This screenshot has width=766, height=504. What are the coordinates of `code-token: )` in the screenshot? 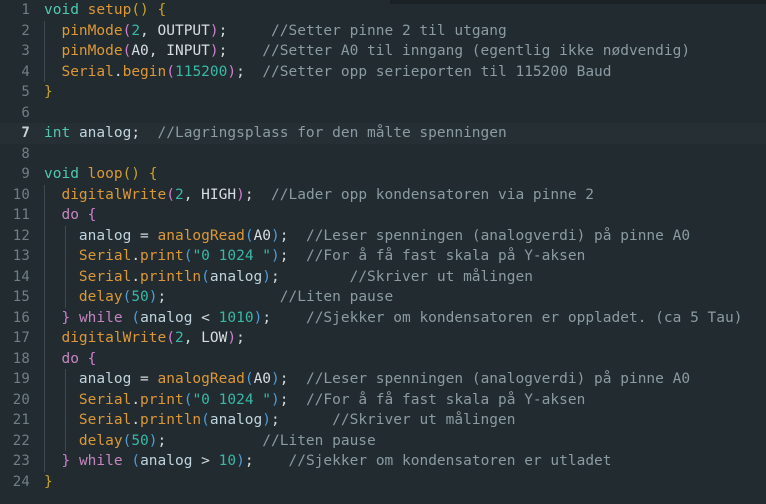 It's located at (267, 276).